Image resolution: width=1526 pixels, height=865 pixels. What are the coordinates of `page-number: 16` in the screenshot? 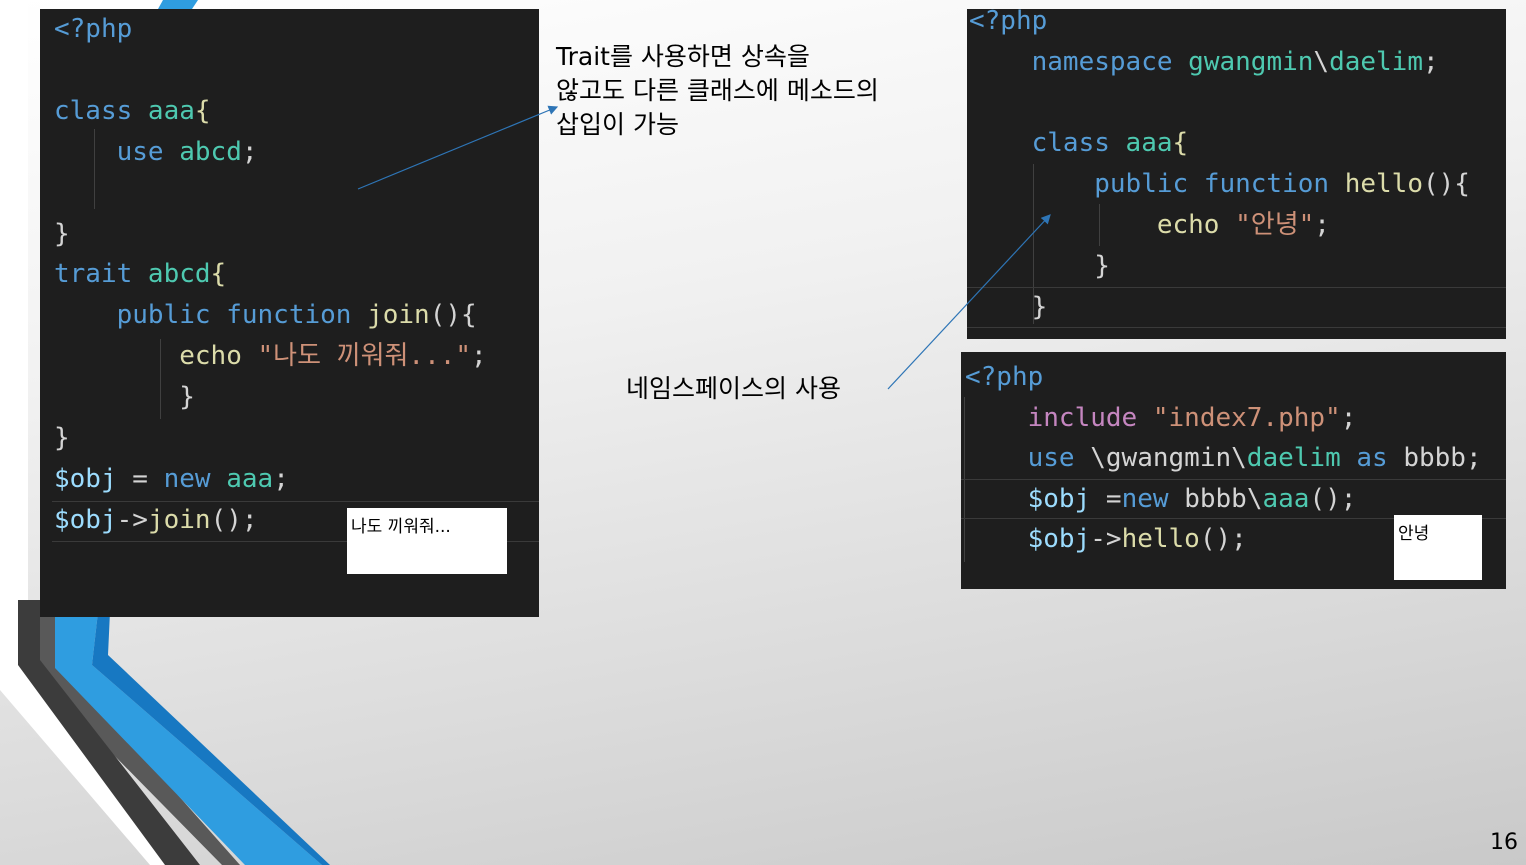 It's located at (1504, 842).